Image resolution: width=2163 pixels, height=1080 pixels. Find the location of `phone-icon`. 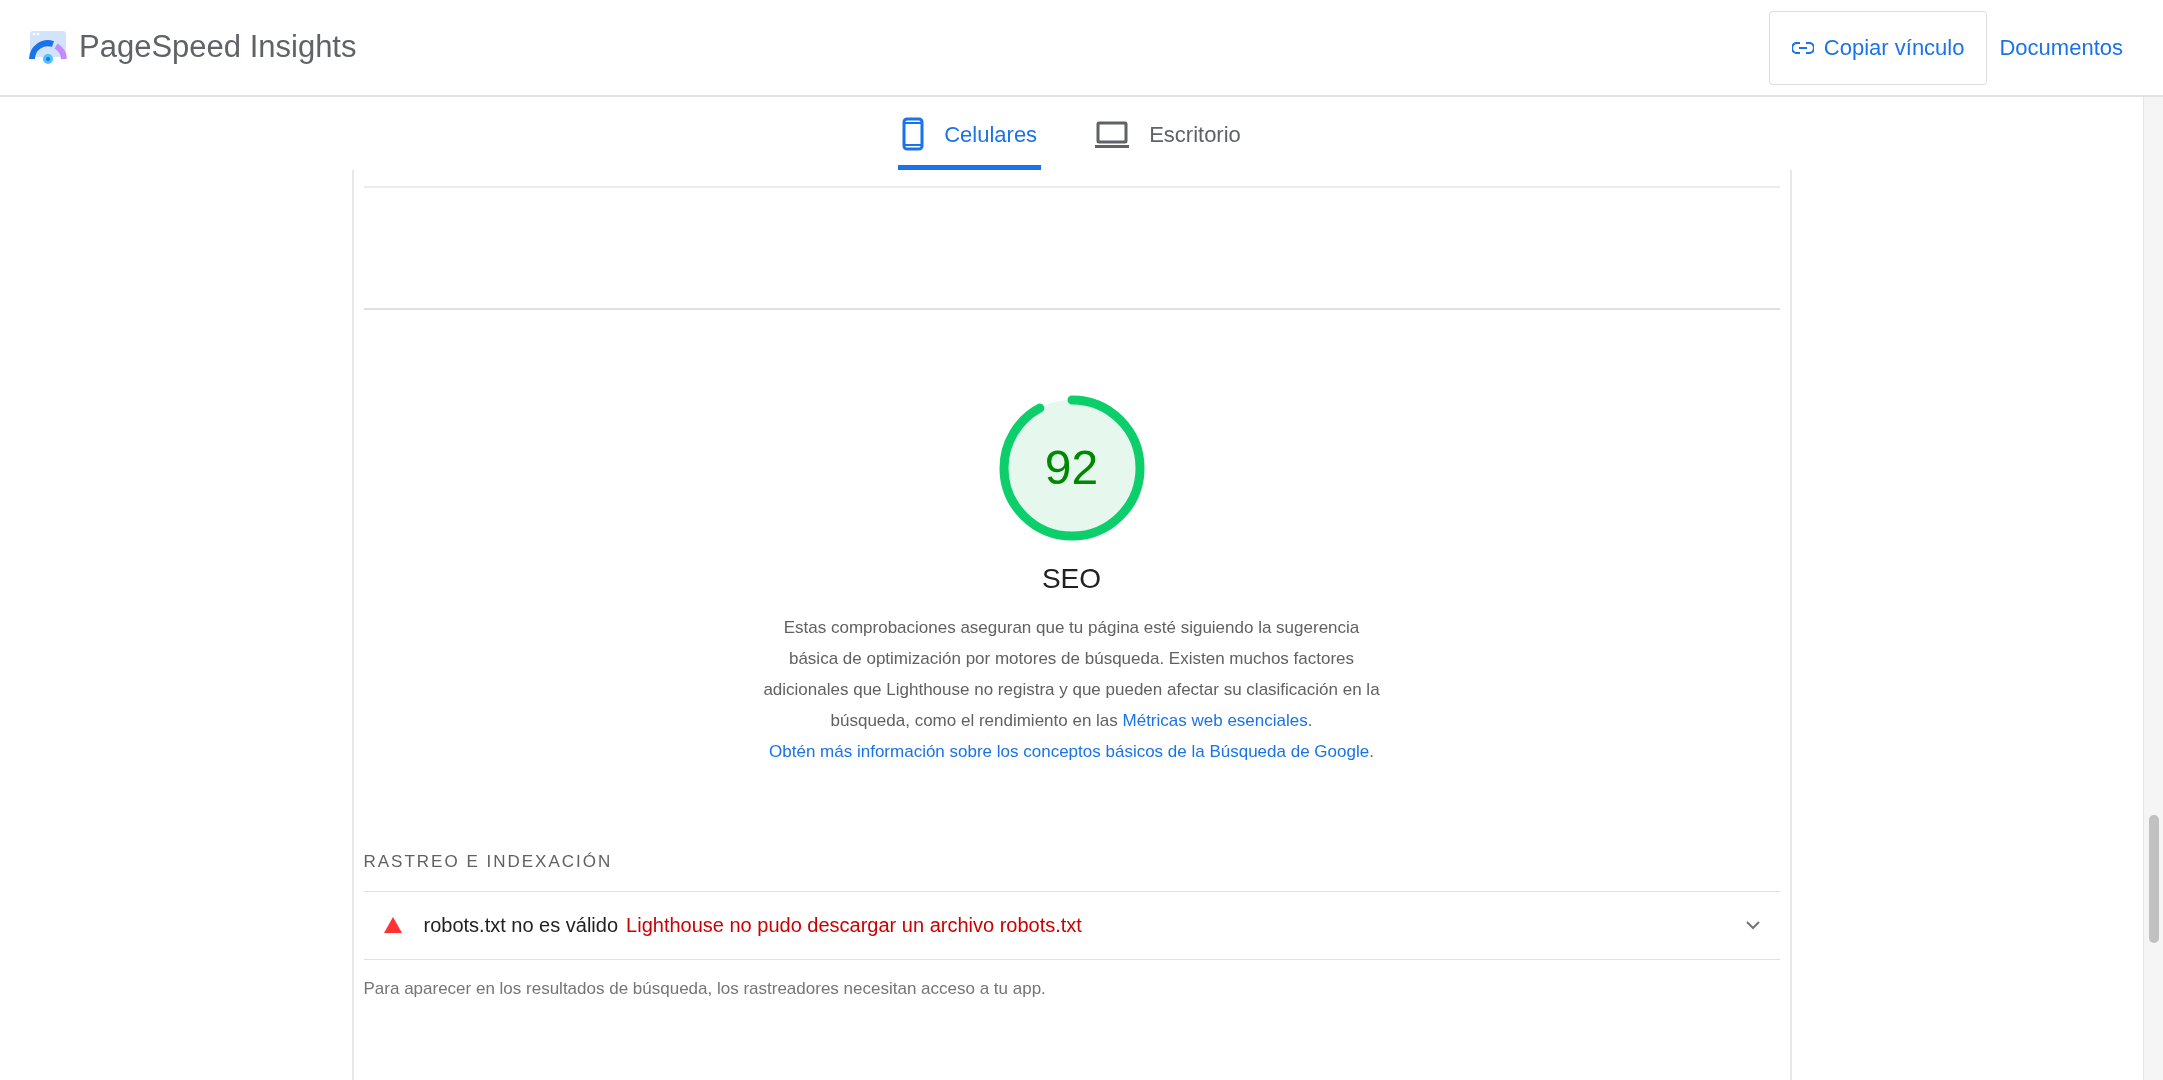

phone-icon is located at coordinates (913, 134).